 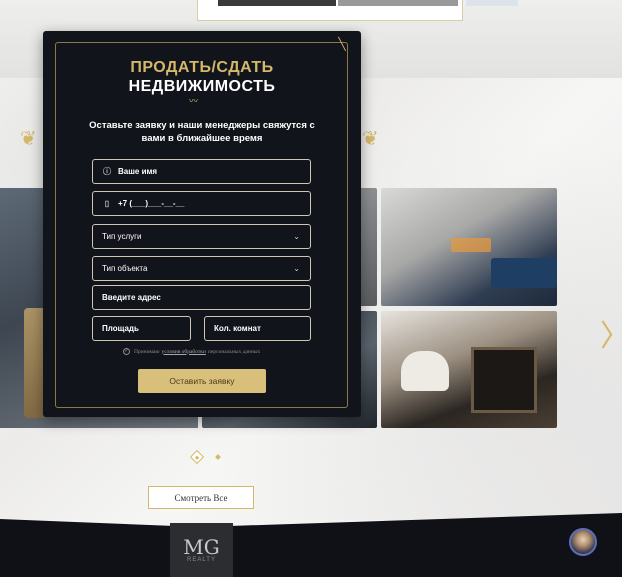 I want to click on pagination-dot-active, so click(x=197, y=457).